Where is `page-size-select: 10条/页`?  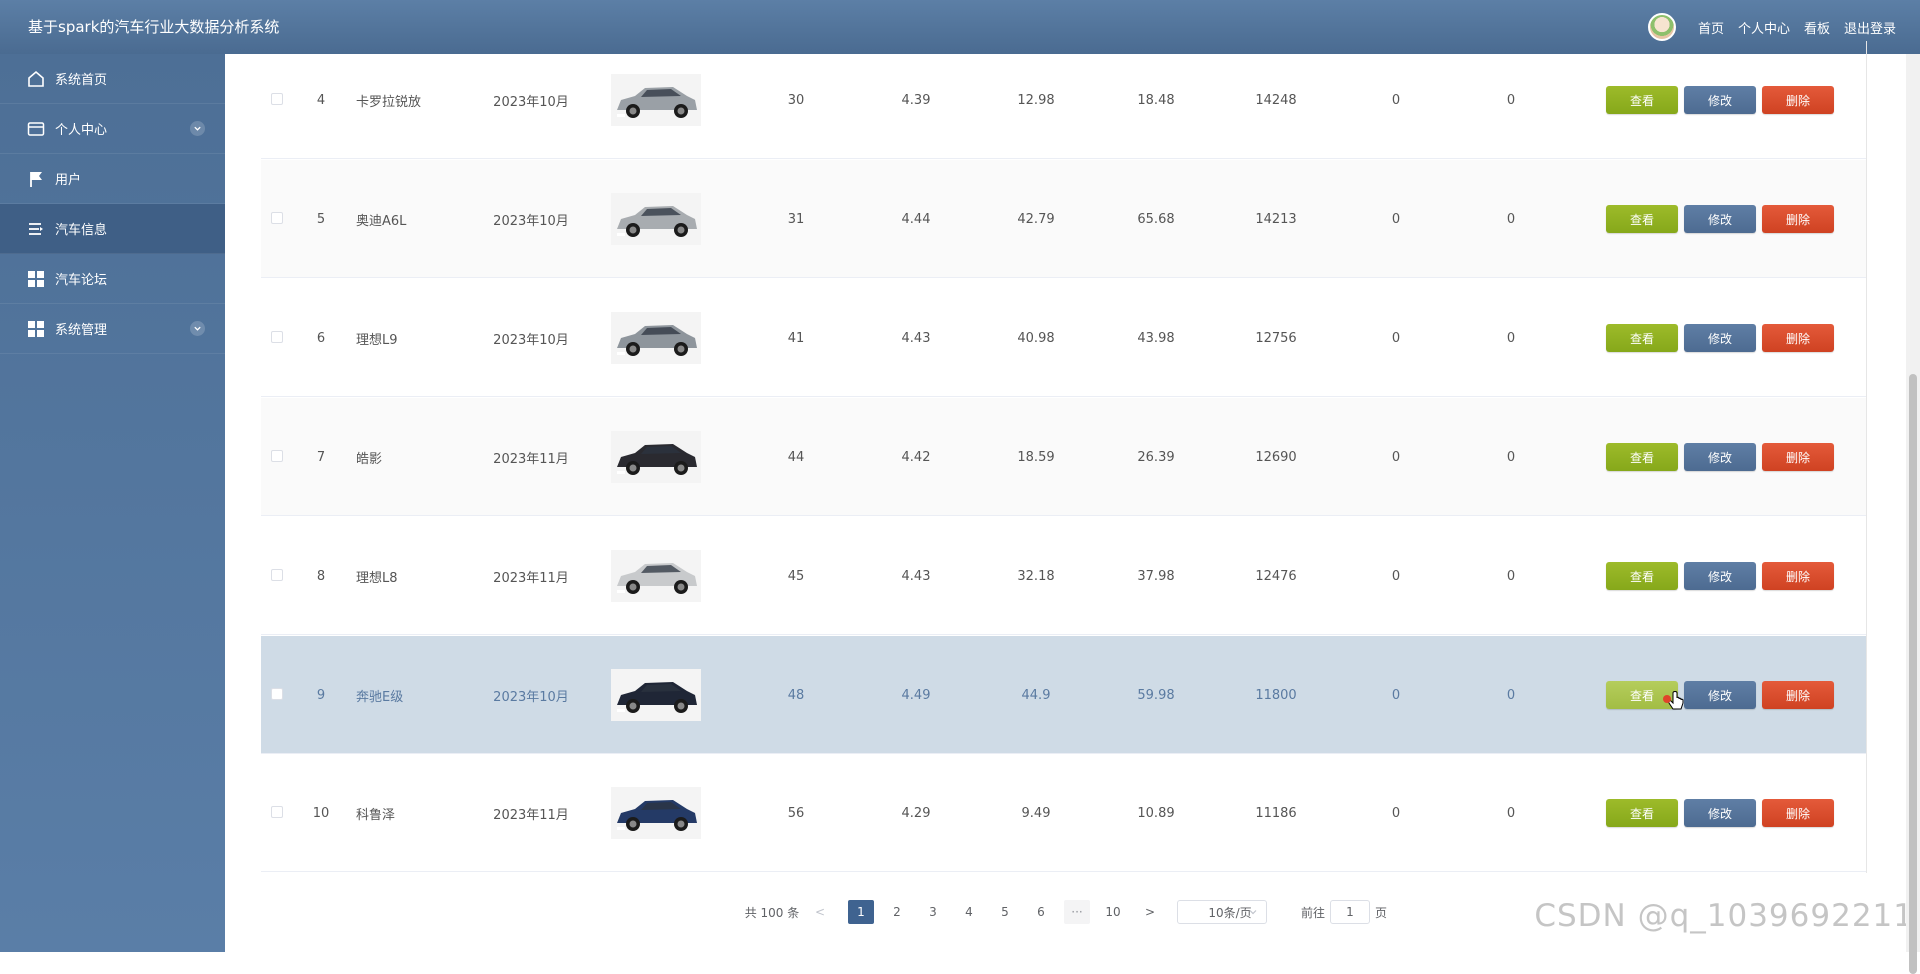
page-size-select: 10条/页 is located at coordinates (1222, 912).